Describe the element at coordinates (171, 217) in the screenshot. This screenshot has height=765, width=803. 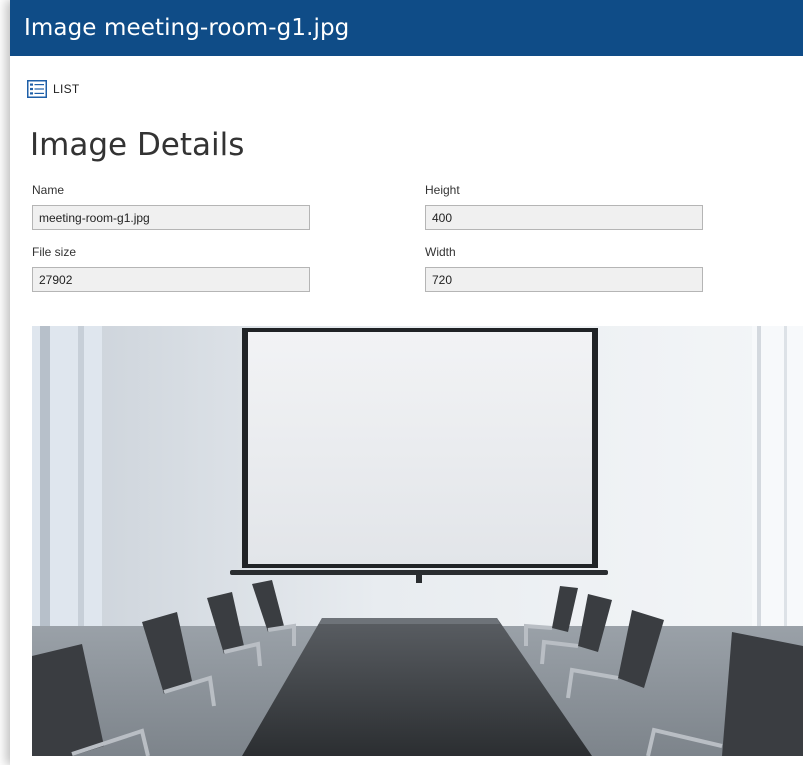
I see `name-input` at that location.